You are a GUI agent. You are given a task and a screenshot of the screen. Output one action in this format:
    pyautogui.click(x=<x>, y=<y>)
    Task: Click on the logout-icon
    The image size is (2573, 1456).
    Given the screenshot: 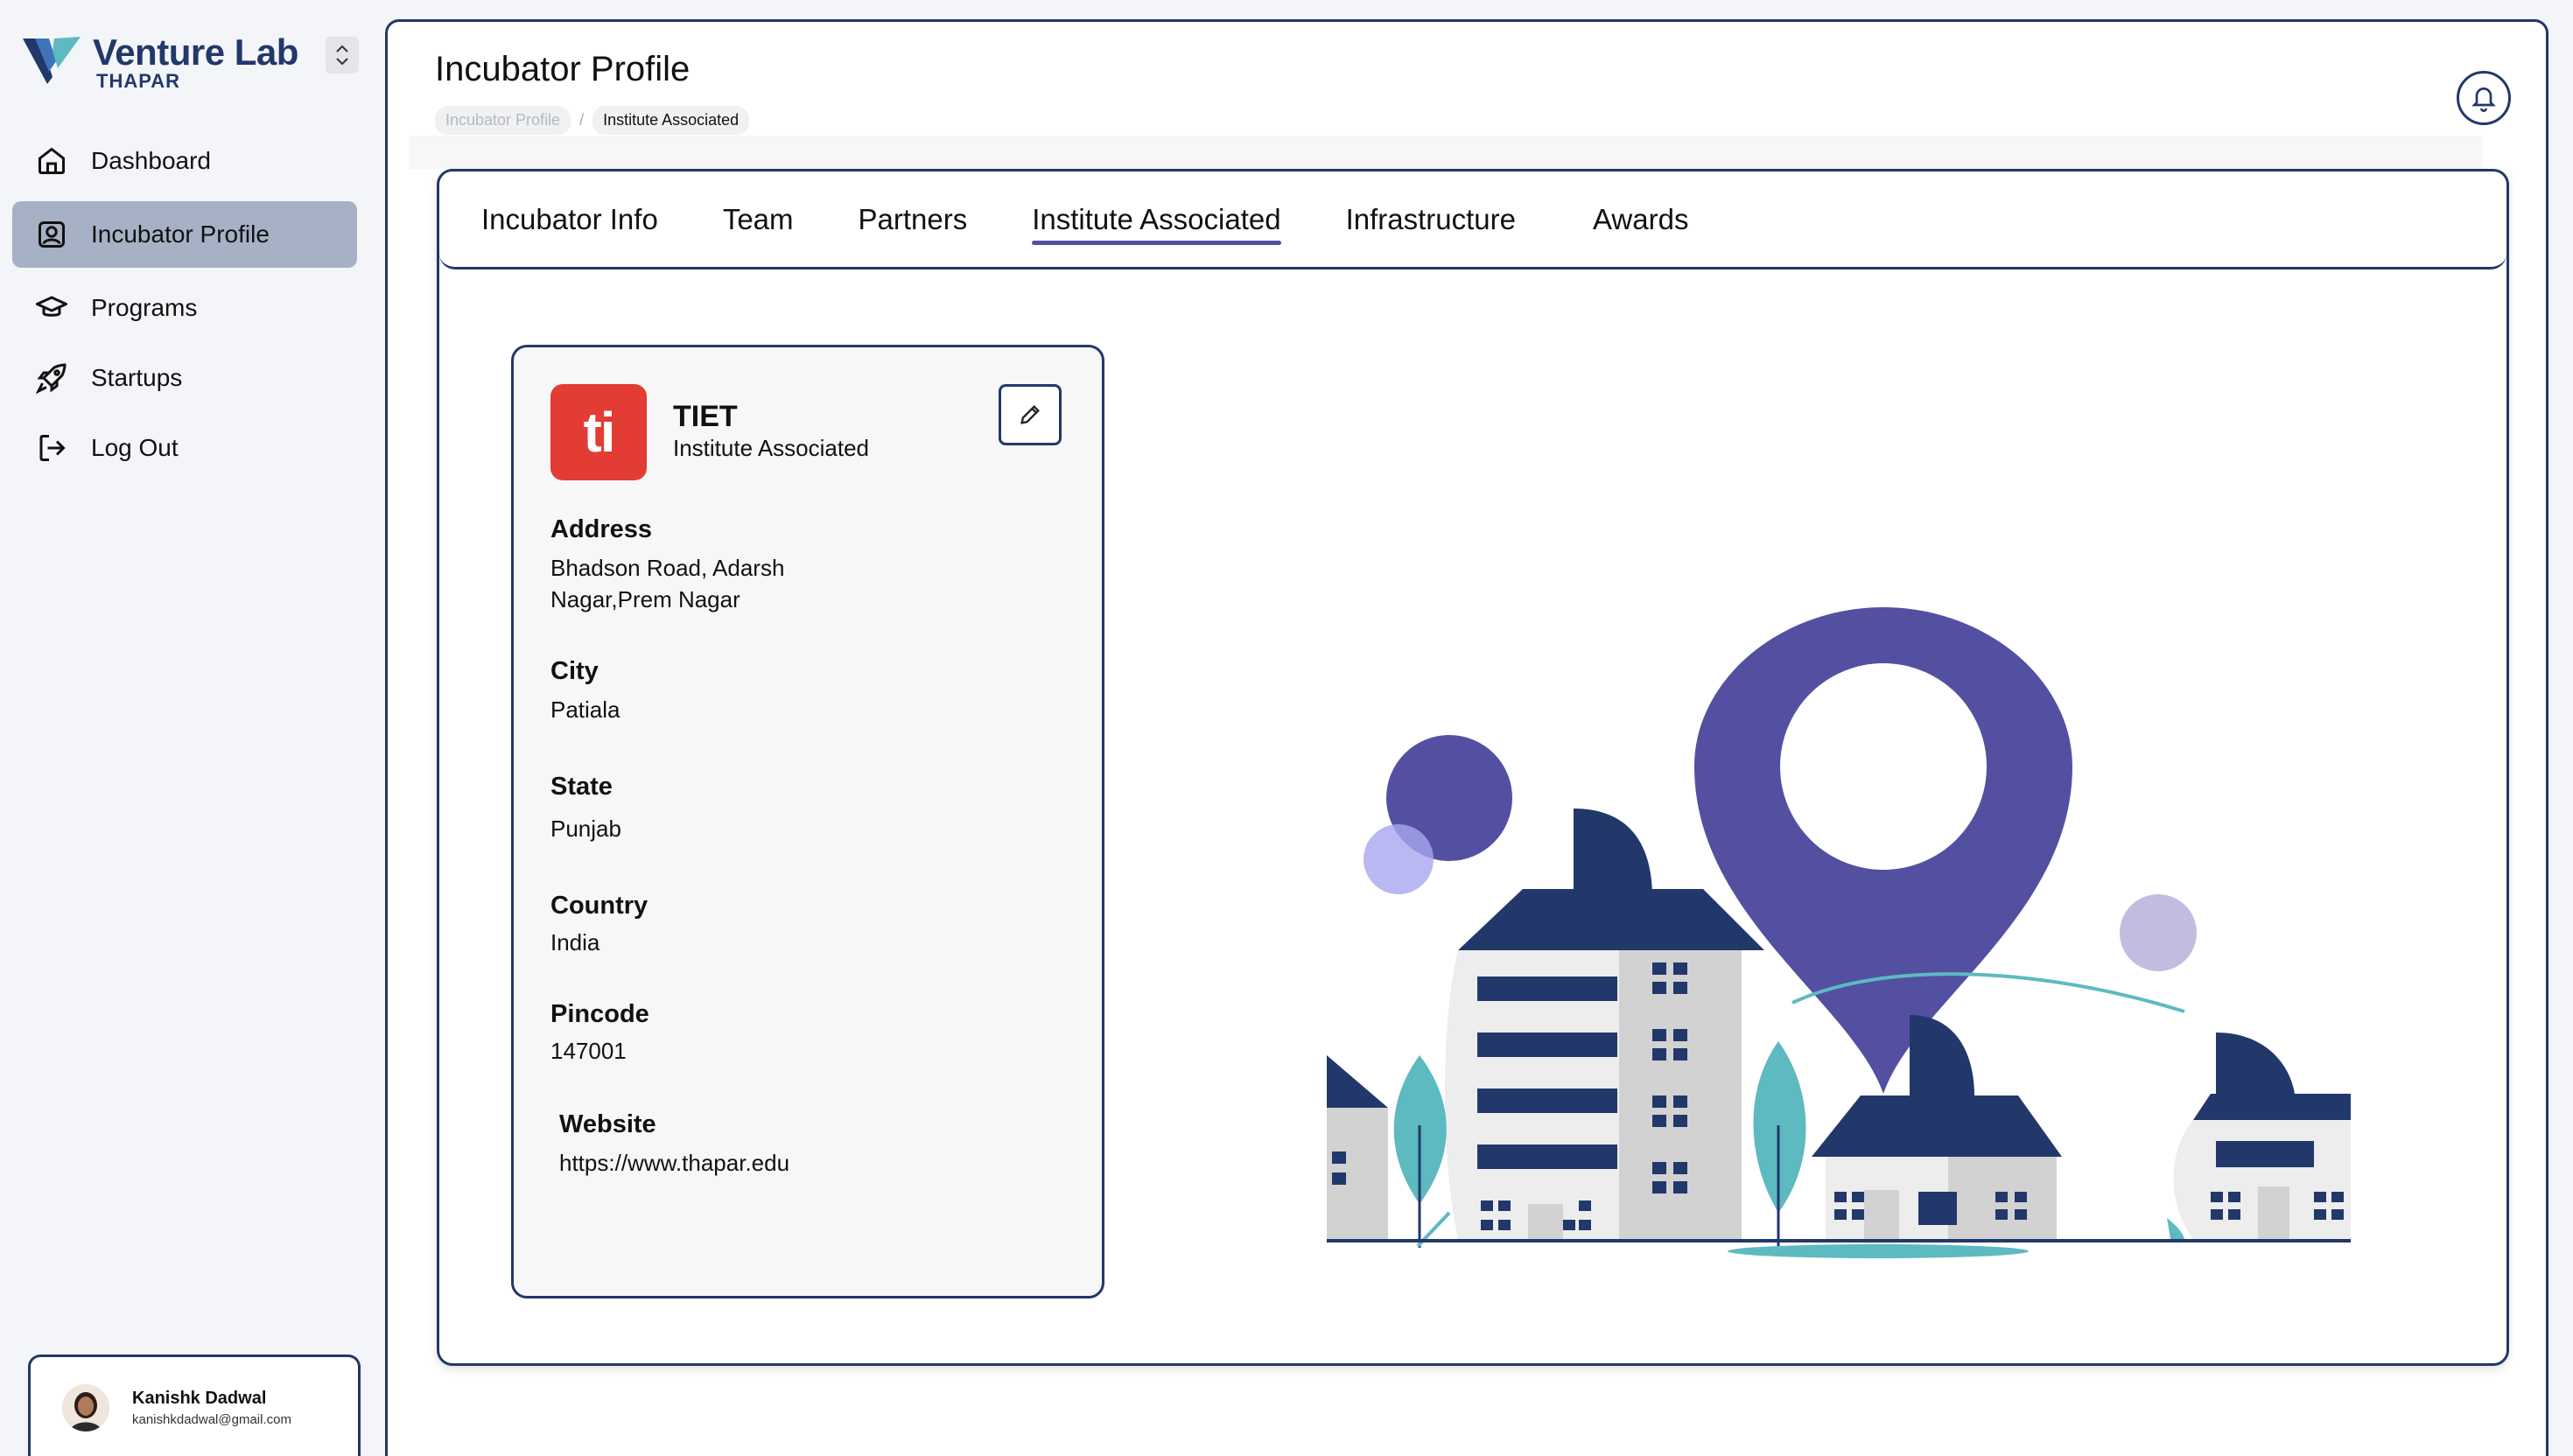 What is the action you would take?
    pyautogui.click(x=51, y=448)
    